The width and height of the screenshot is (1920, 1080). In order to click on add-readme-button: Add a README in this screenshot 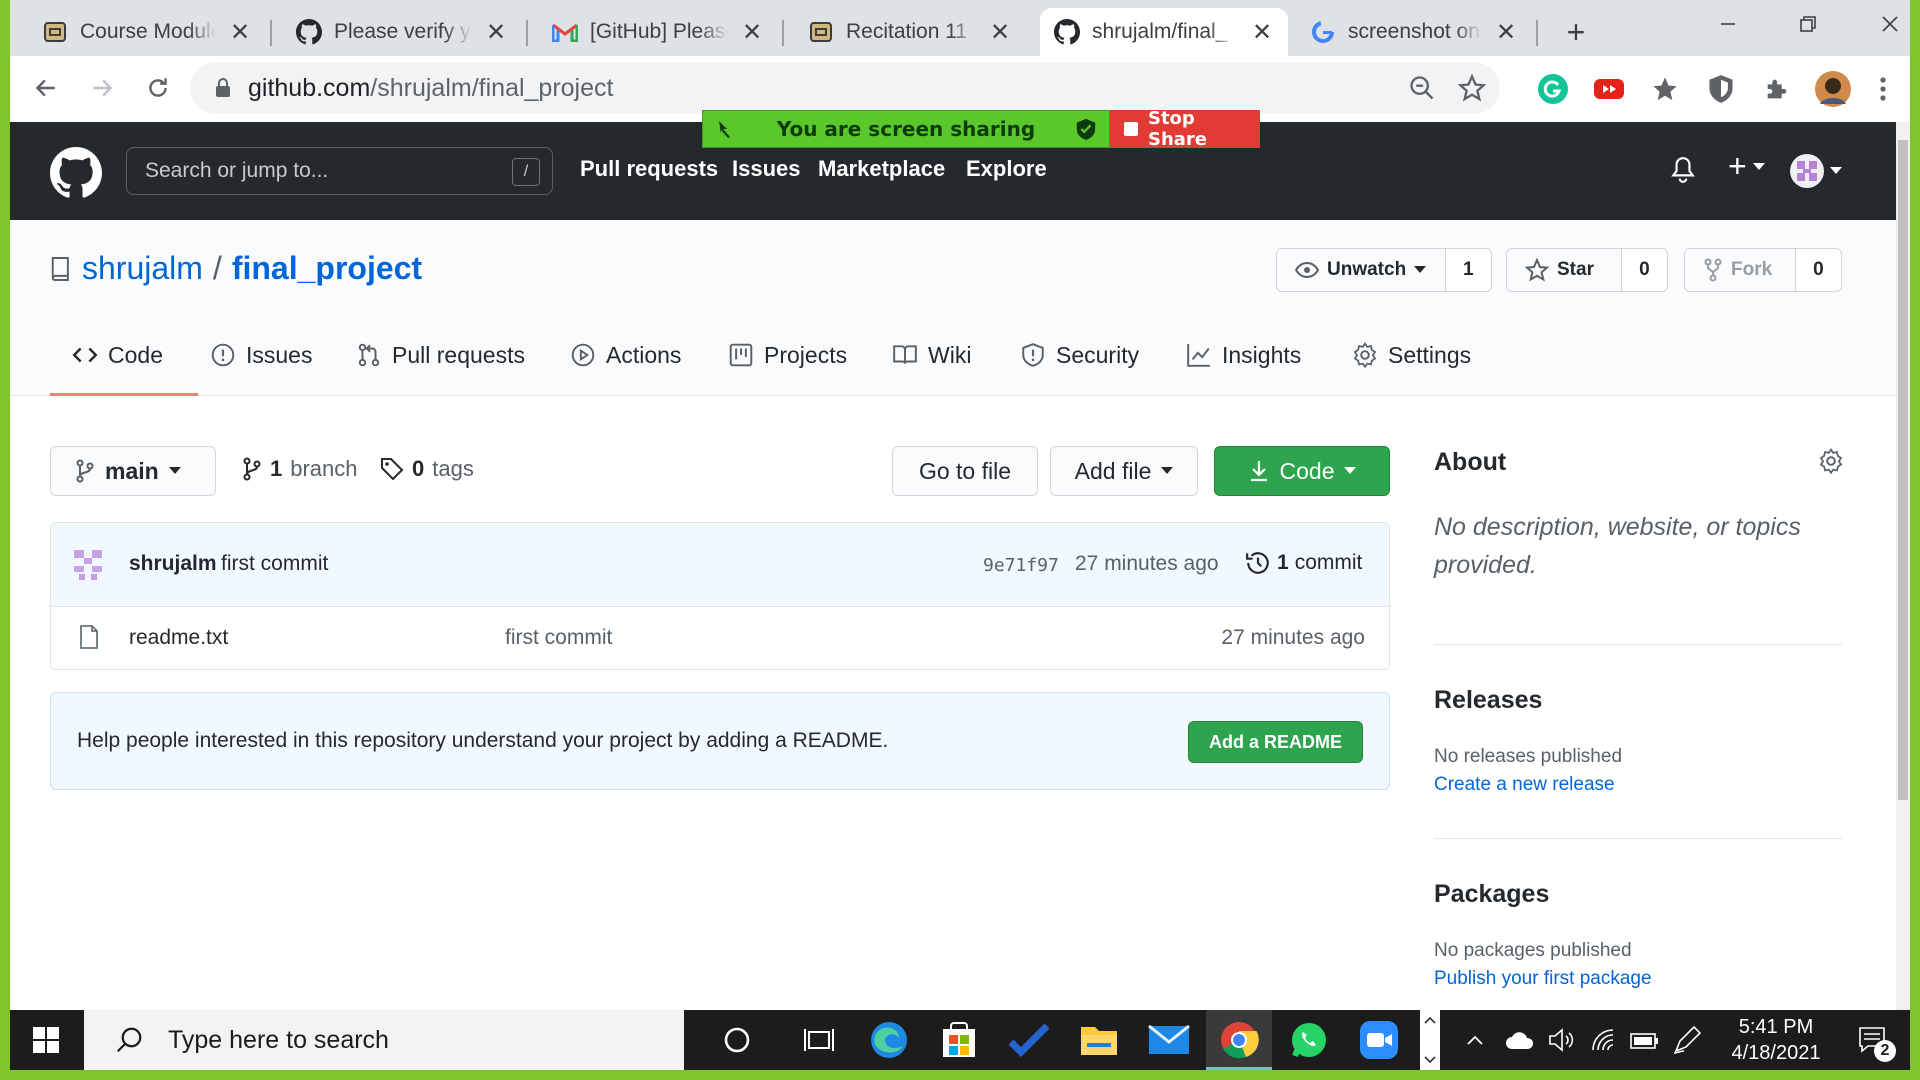, I will do `click(1275, 742)`.